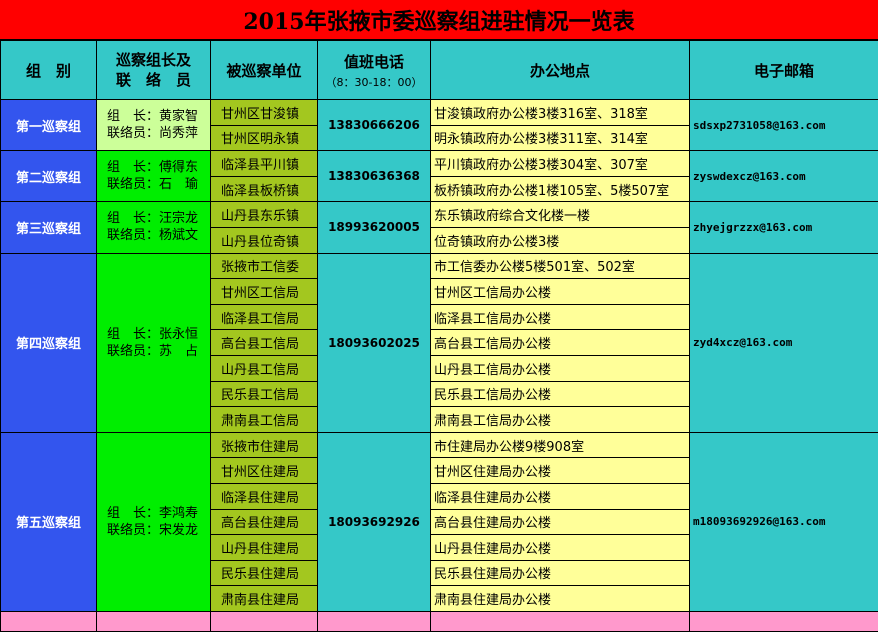 Image resolution: width=878 pixels, height=632 pixels. Describe the element at coordinates (264, 394) in the screenshot. I see `inspected-unit: 民乐县工信局` at that location.